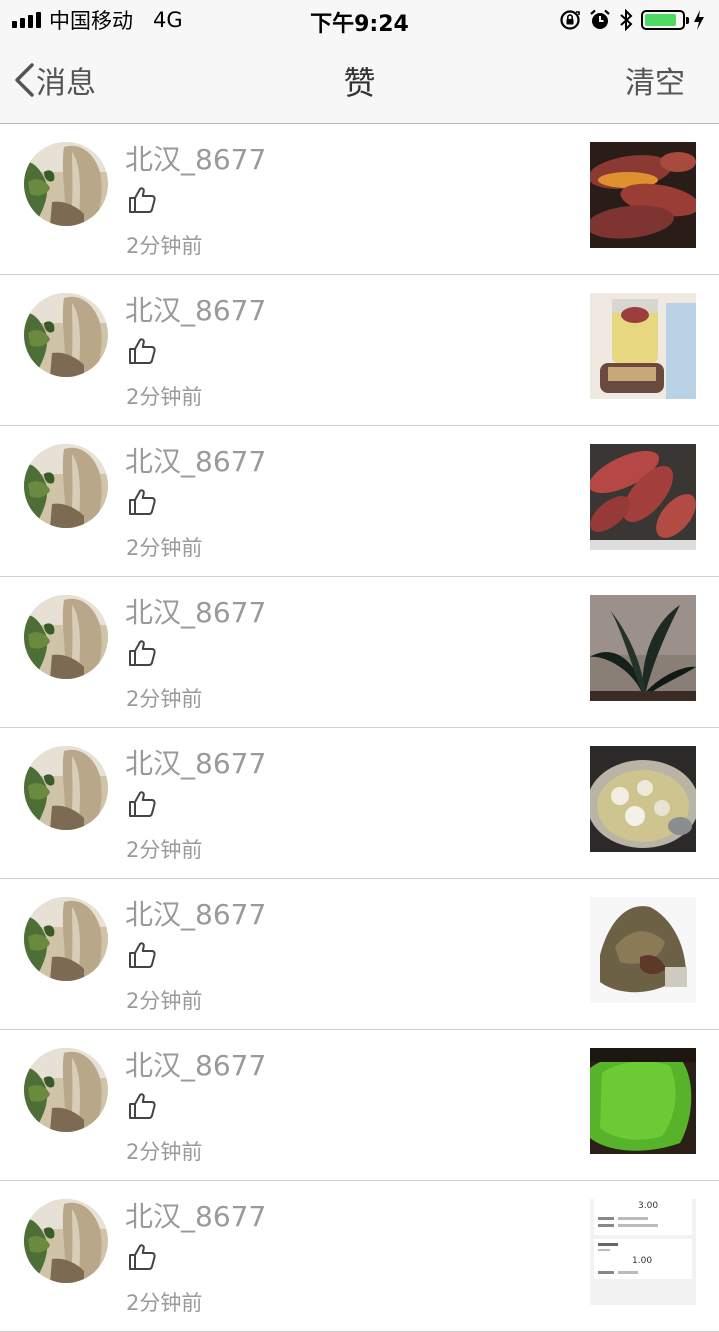  Describe the element at coordinates (642, 1261) in the screenshot. I see `svg-text: 1.00` at that location.